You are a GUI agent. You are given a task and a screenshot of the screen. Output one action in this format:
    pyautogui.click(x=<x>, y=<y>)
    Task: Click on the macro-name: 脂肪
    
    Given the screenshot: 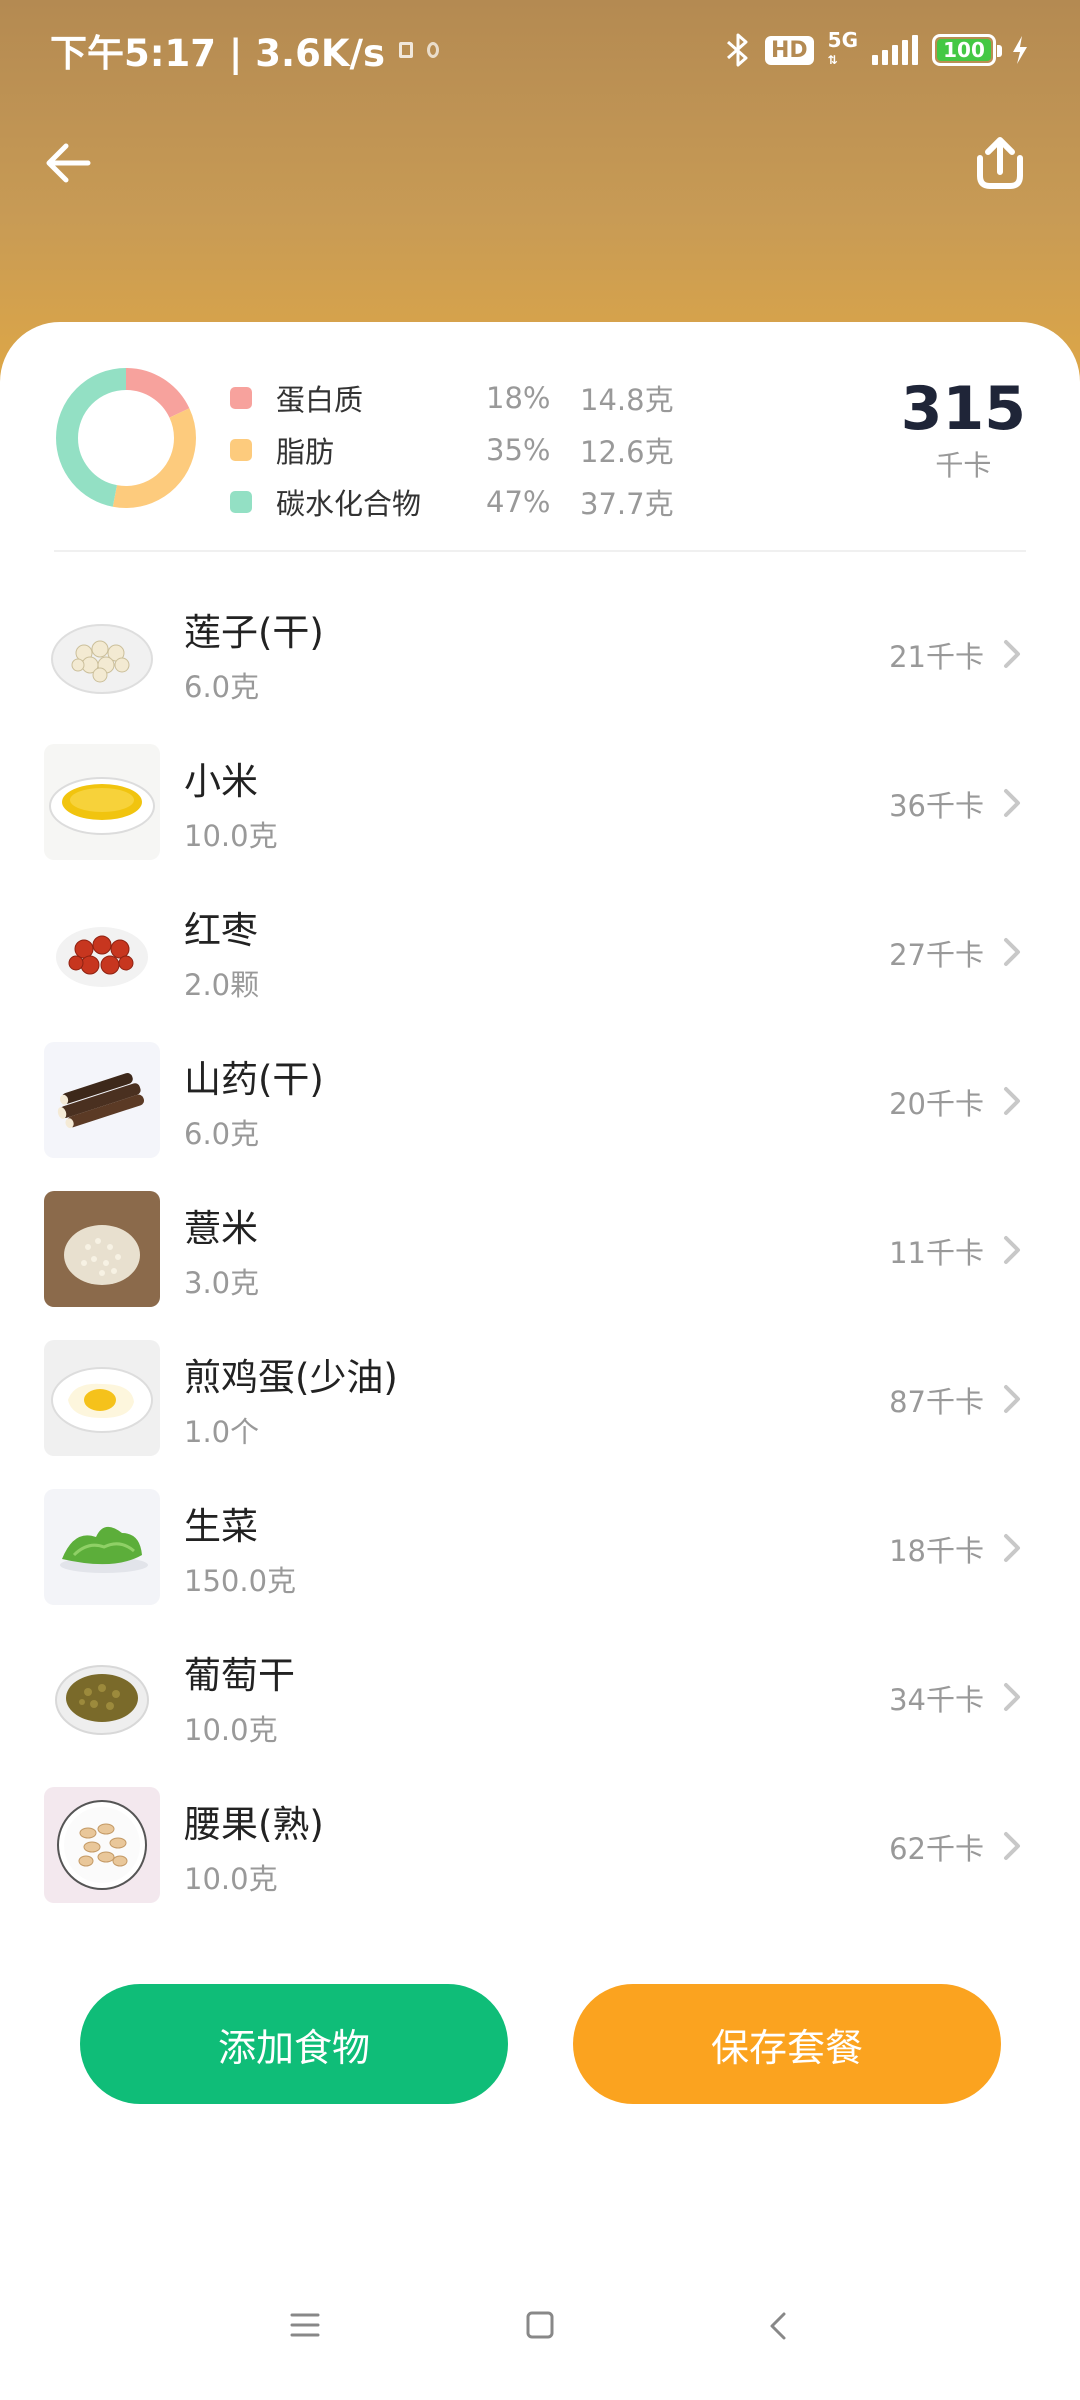 What is the action you would take?
    pyautogui.click(x=305, y=452)
    